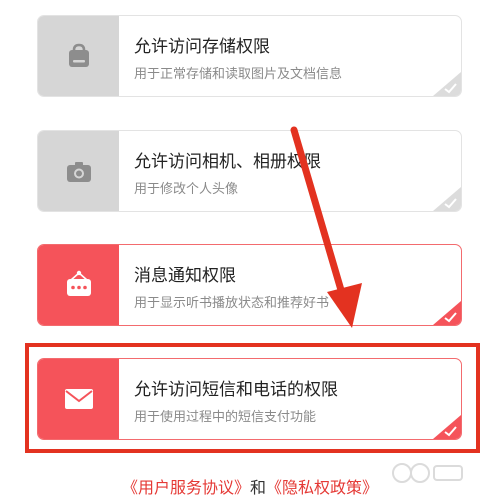 Image resolution: width=500 pixels, height=500 pixels. What do you see at coordinates (427, 473) in the screenshot?
I see `watermark-logo-icon` at bounding box center [427, 473].